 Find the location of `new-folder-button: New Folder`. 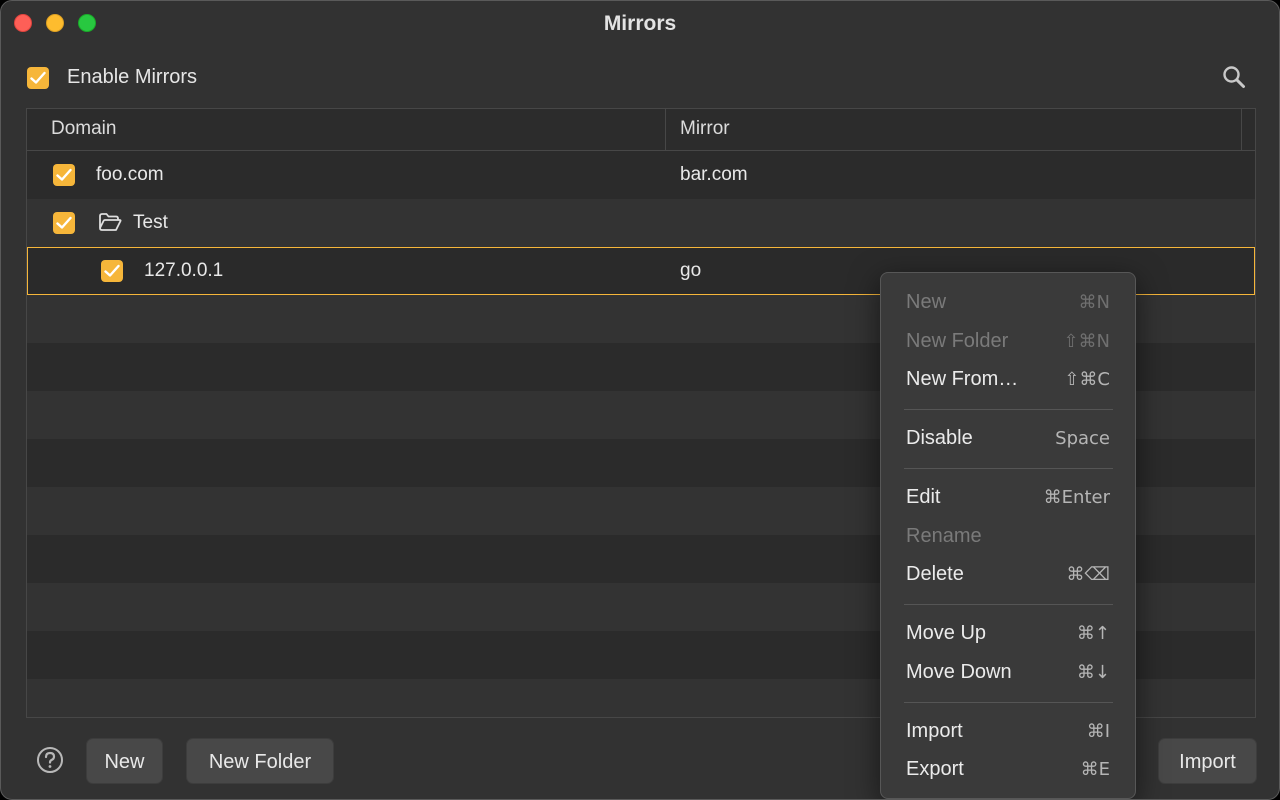

new-folder-button: New Folder is located at coordinates (260, 761).